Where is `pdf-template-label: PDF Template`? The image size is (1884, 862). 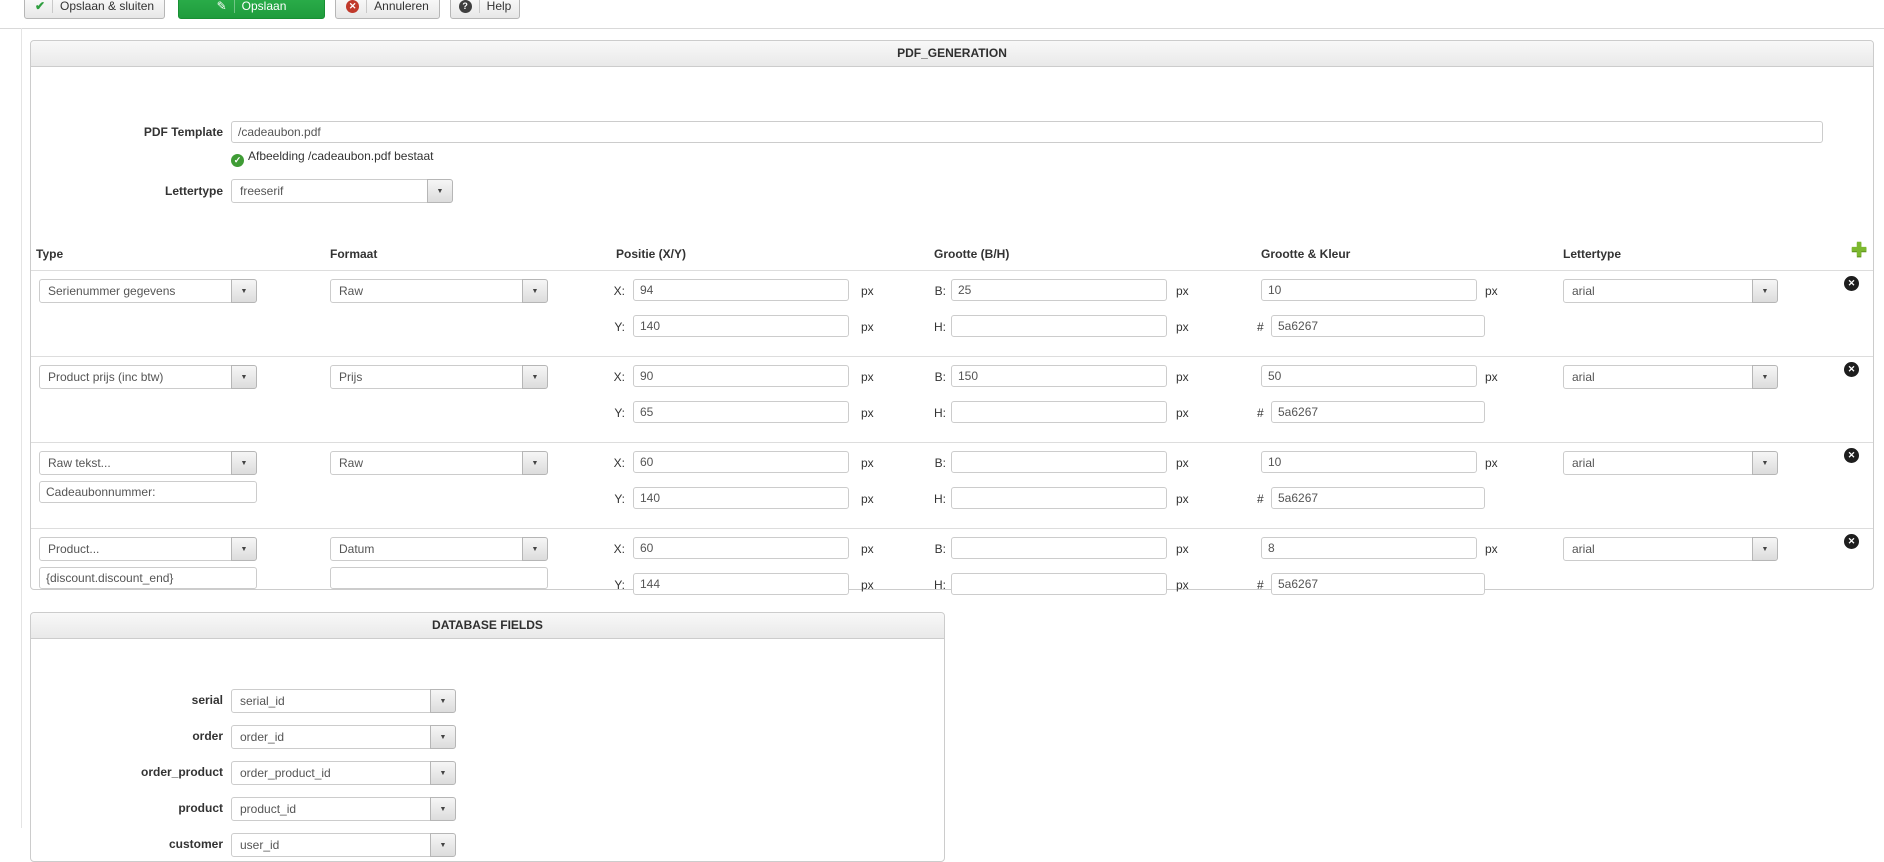 pdf-template-label: PDF Template is located at coordinates (183, 132).